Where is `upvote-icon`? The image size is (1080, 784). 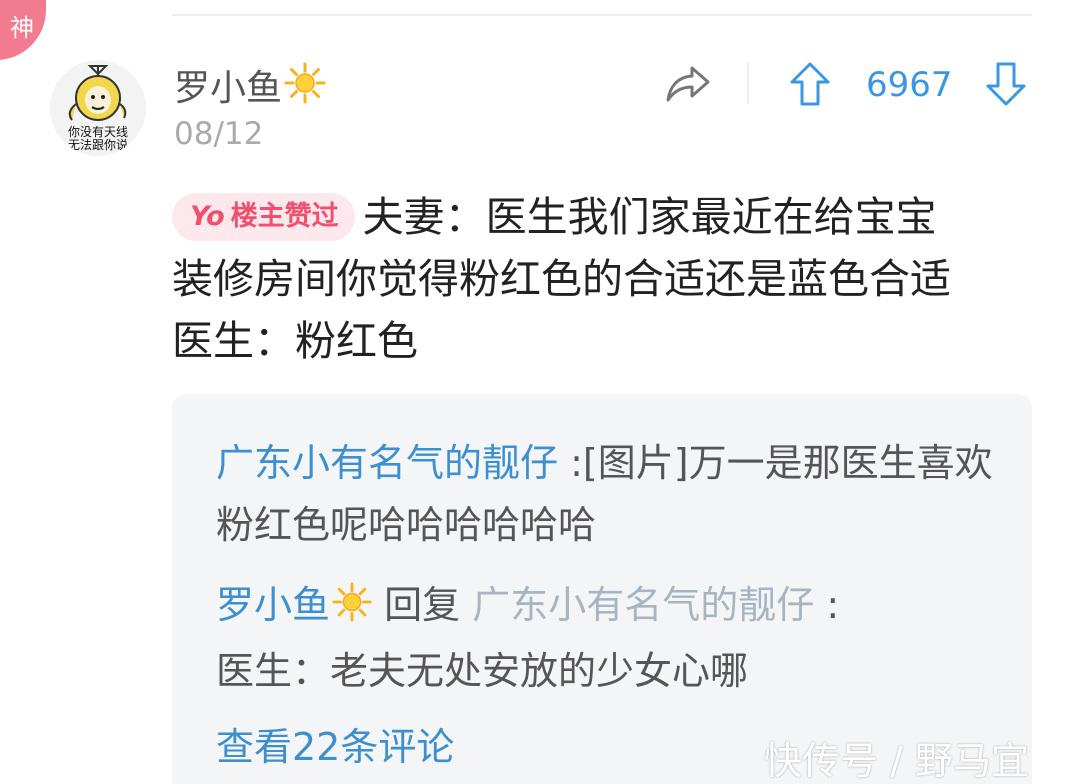
upvote-icon is located at coordinates (810, 84).